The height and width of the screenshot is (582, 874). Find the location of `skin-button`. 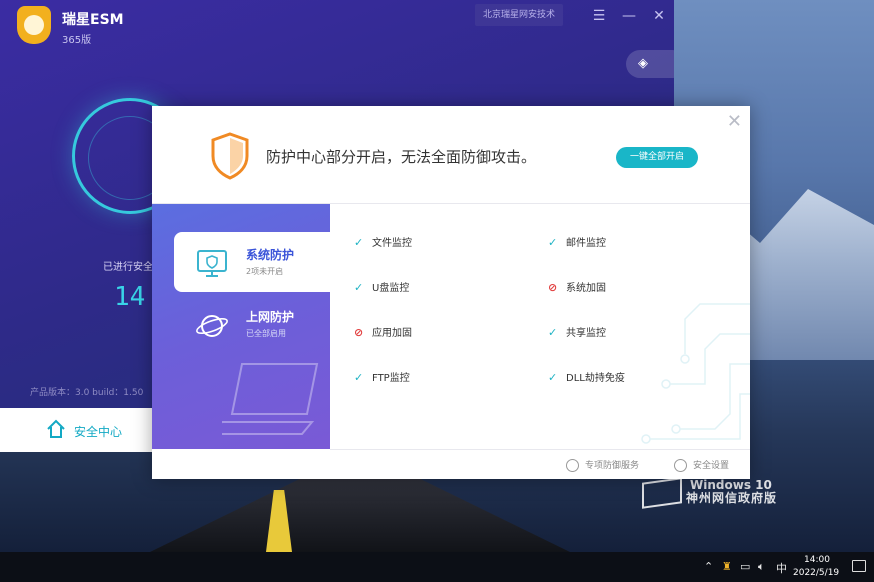

skin-button is located at coordinates (650, 64).